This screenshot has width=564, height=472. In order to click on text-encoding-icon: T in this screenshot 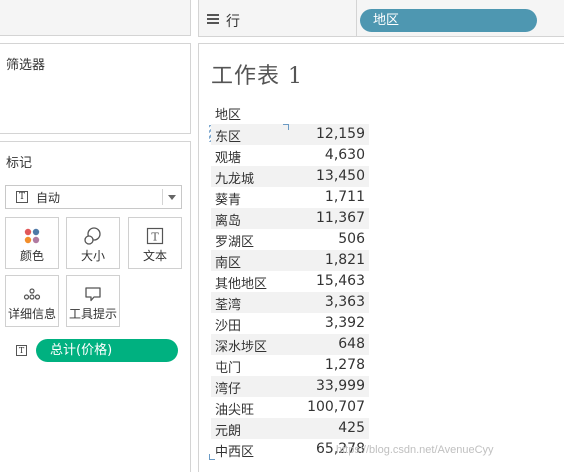, I will do `click(21, 350)`.